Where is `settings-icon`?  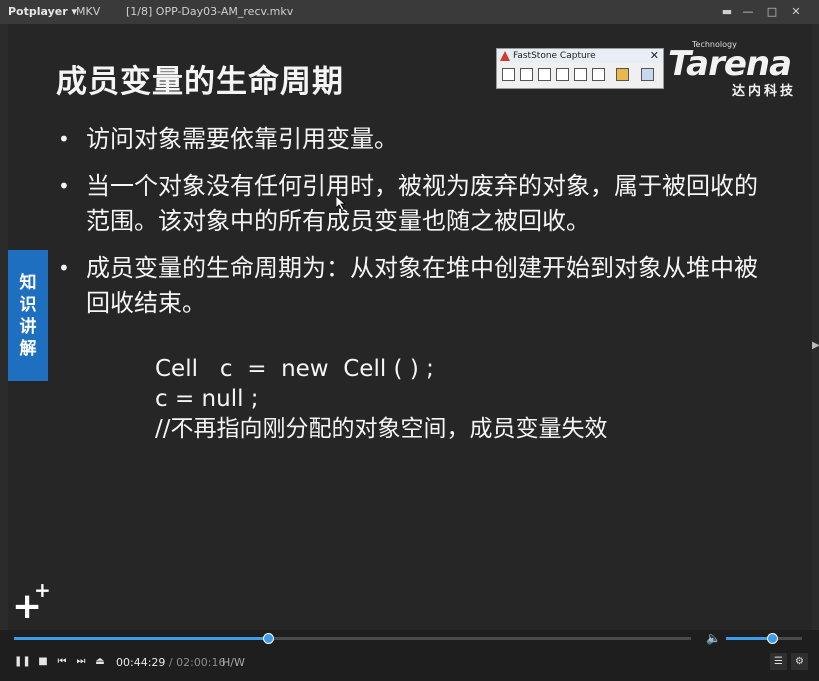
settings-icon is located at coordinates (647, 74).